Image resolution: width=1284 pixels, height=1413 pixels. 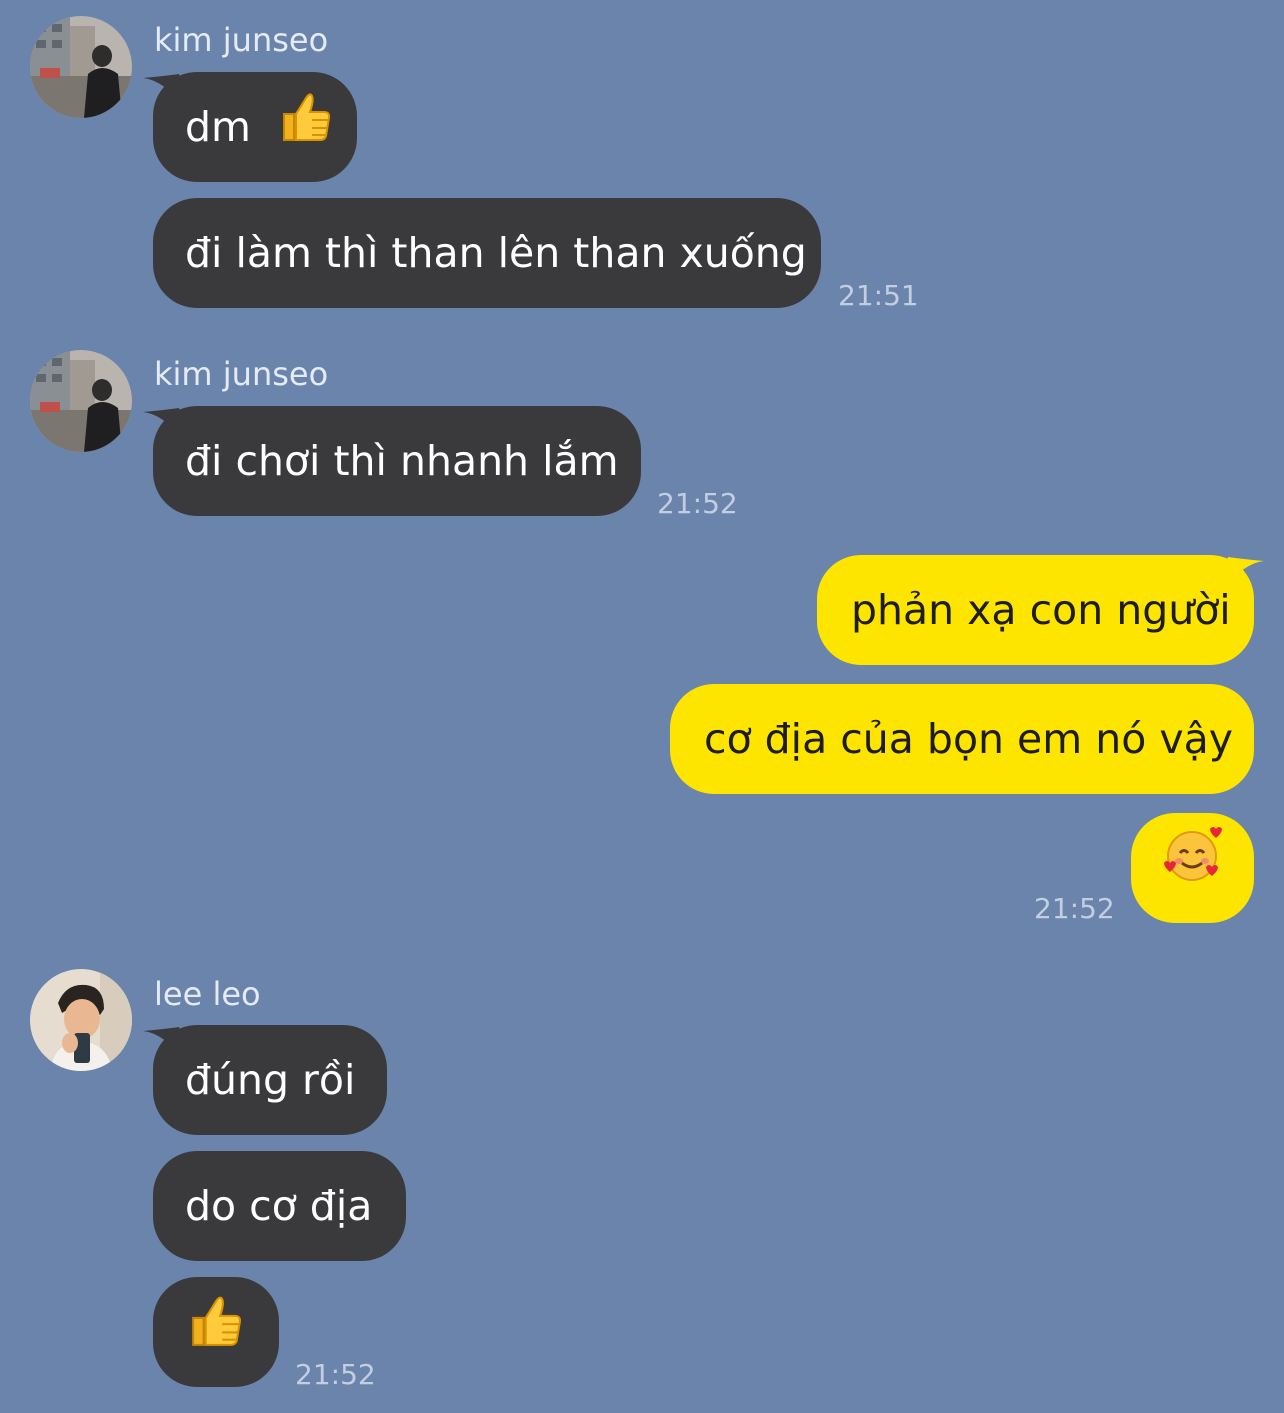 What do you see at coordinates (968, 739) in the screenshot?
I see `message-text: cơ địa của bọn em nó vậy` at bounding box center [968, 739].